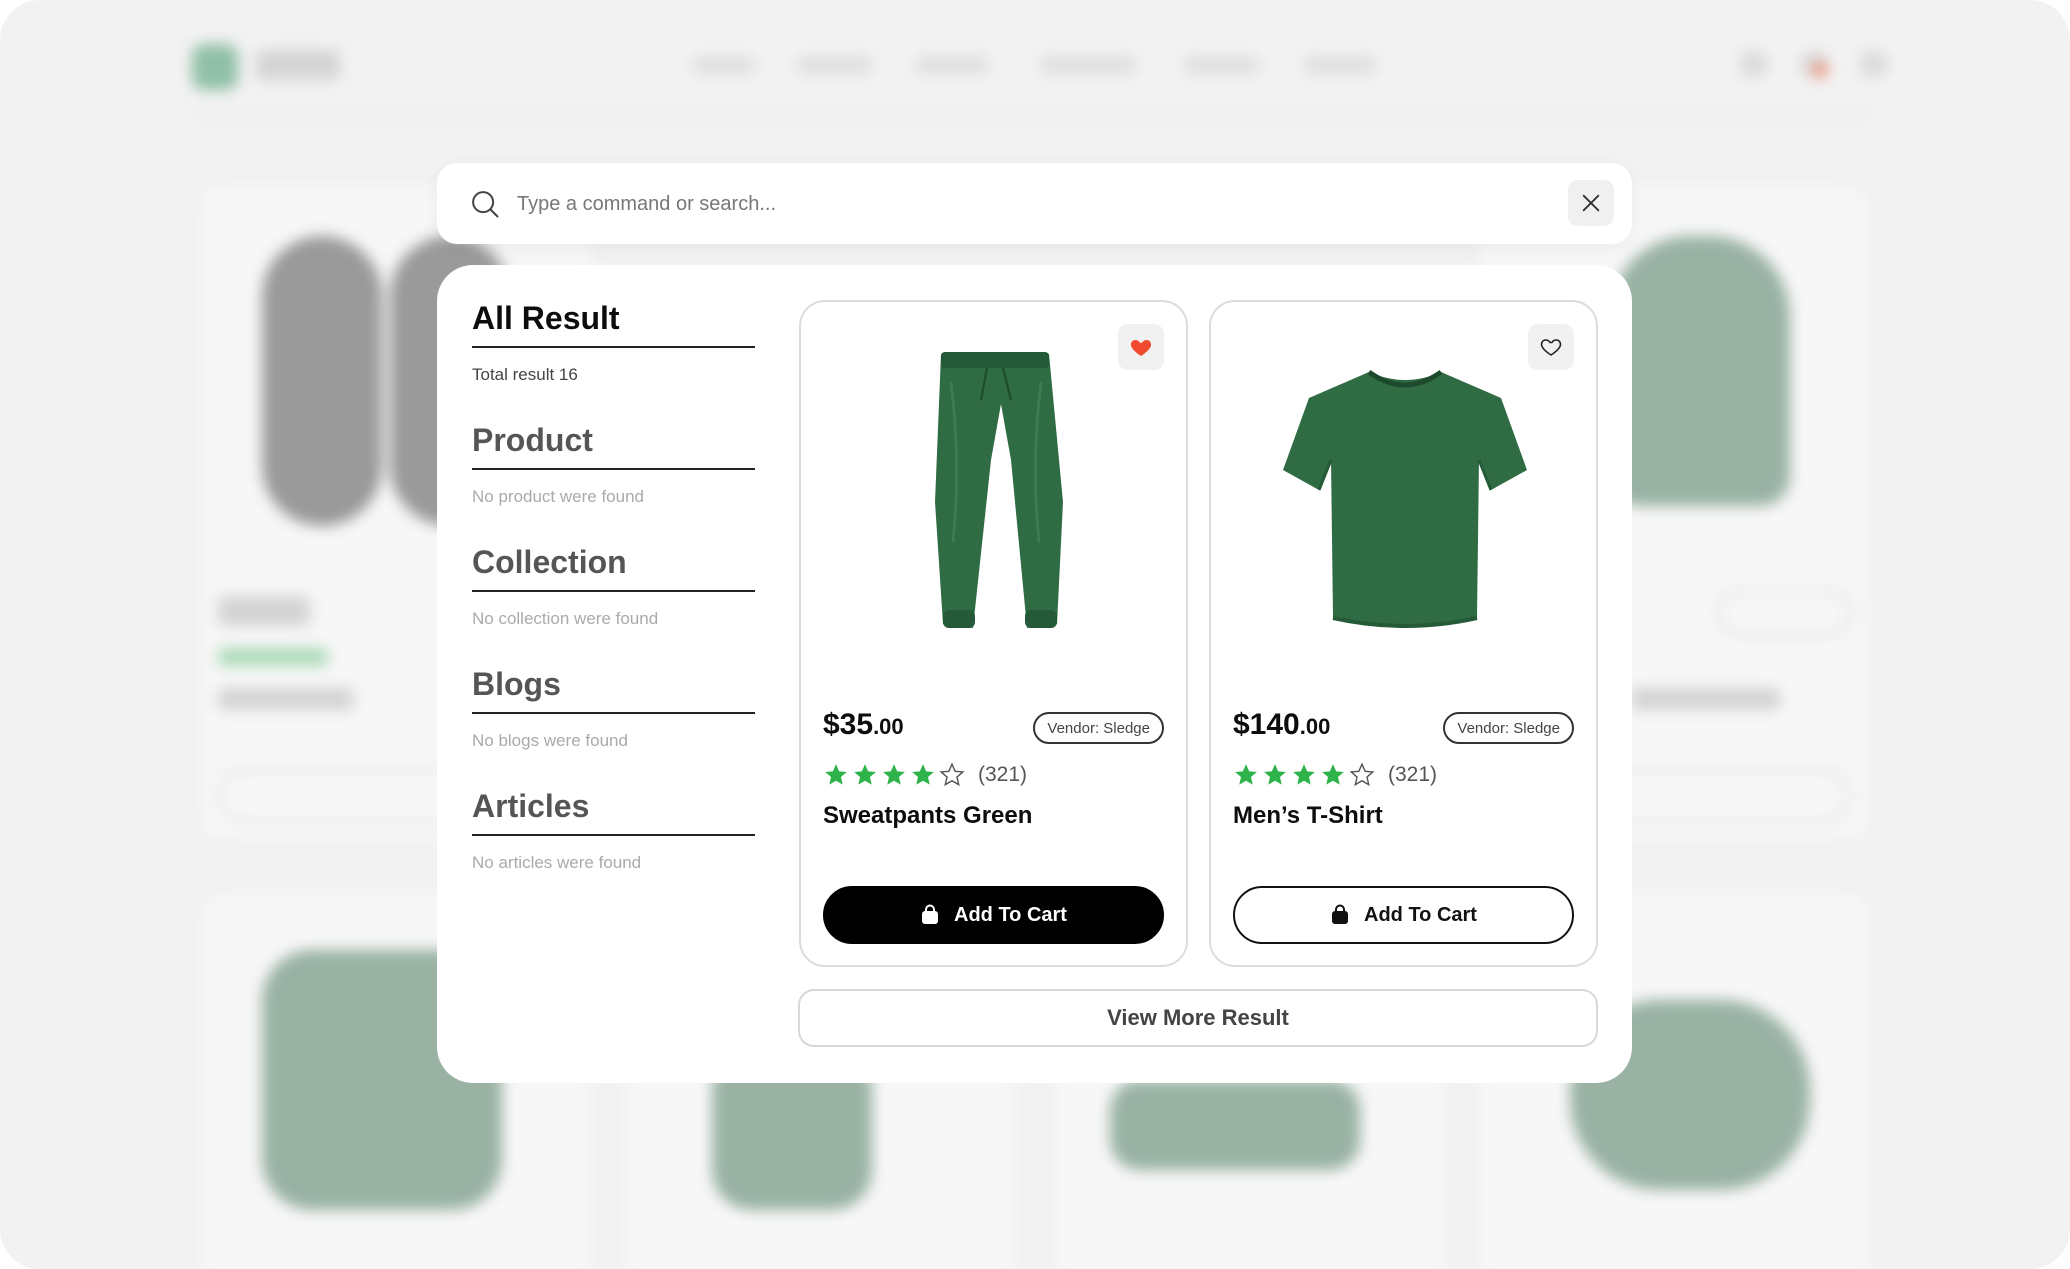 The height and width of the screenshot is (1269, 2070). Describe the element at coordinates (1820, 70) in the screenshot. I see `background-cart-badge` at that location.